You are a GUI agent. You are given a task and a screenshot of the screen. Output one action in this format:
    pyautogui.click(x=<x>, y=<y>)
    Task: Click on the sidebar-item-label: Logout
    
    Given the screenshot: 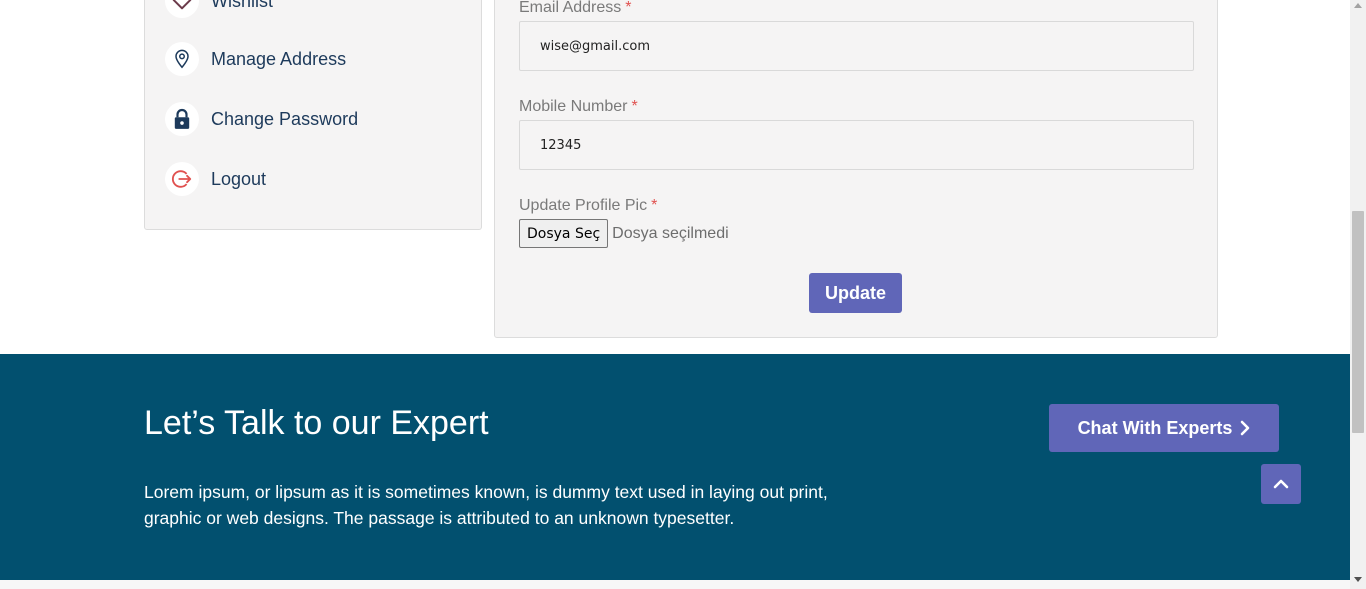 What is the action you would take?
    pyautogui.click(x=239, y=178)
    